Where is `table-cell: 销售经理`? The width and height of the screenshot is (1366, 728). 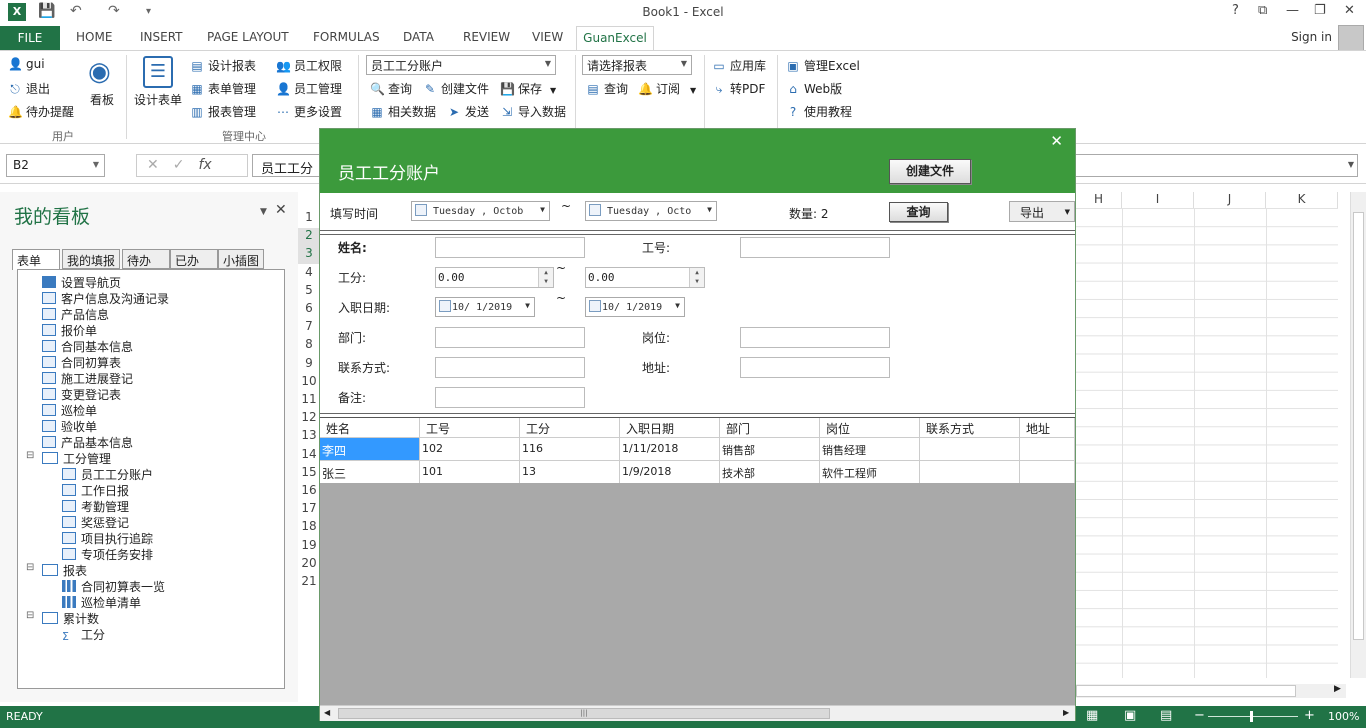 table-cell: 销售经理 is located at coordinates (870, 449).